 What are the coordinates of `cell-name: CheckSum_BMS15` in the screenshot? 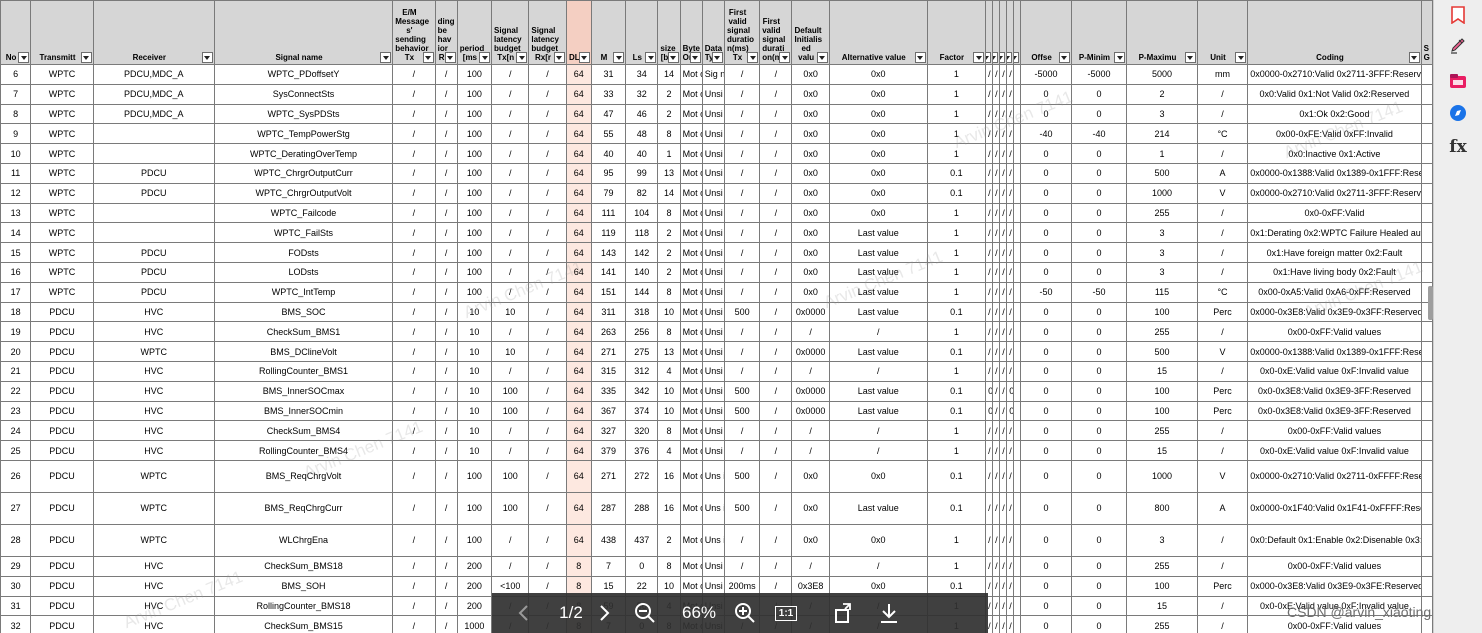 It's located at (303, 624).